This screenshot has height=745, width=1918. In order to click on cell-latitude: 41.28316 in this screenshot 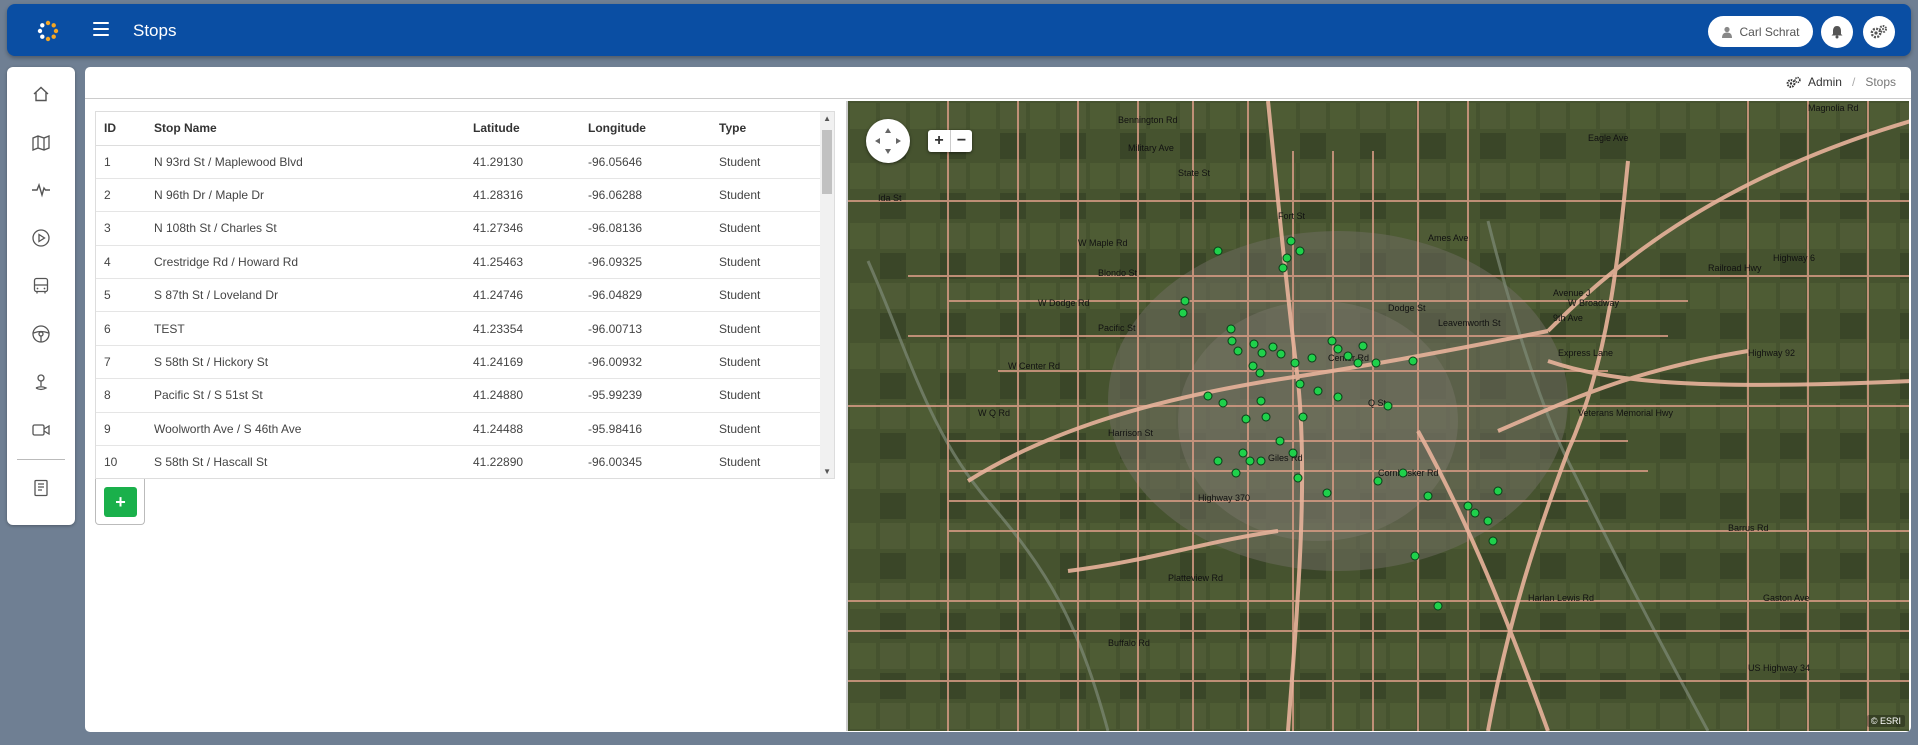, I will do `click(522, 195)`.